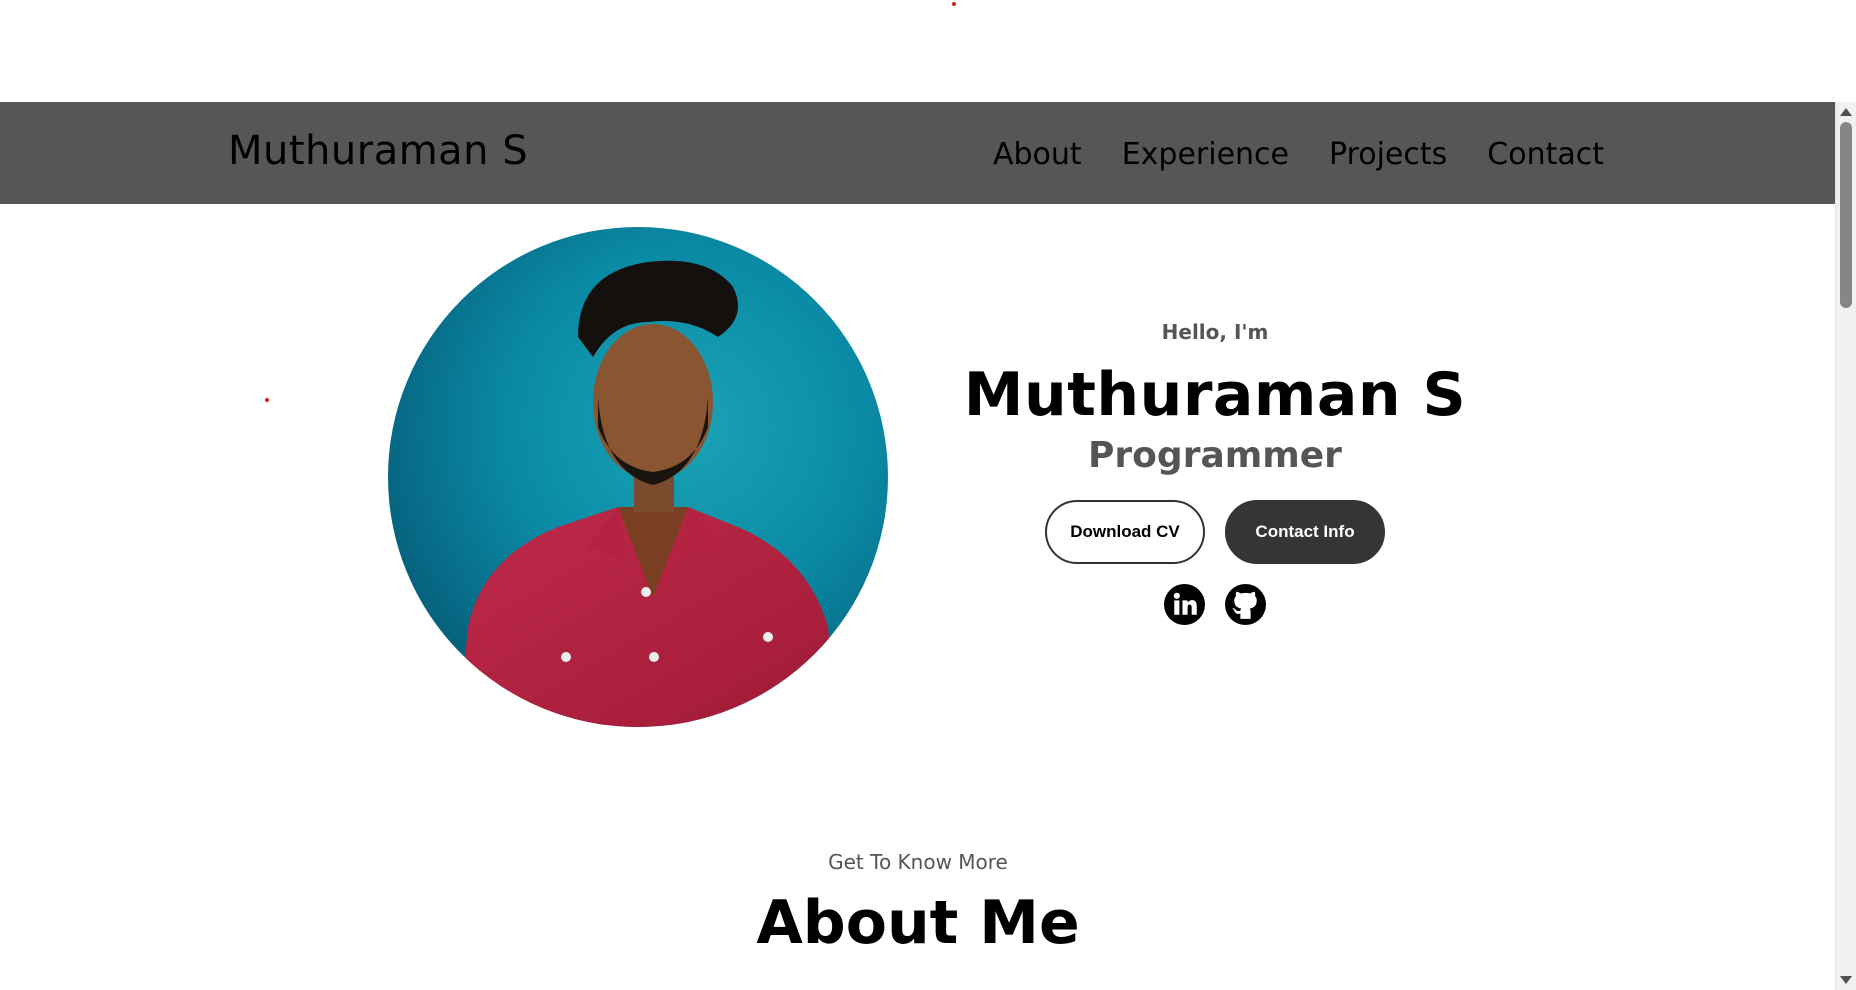 The height and width of the screenshot is (990, 1856). What do you see at coordinates (1215, 395) in the screenshot?
I see `hero-name: Muthuraman S` at bounding box center [1215, 395].